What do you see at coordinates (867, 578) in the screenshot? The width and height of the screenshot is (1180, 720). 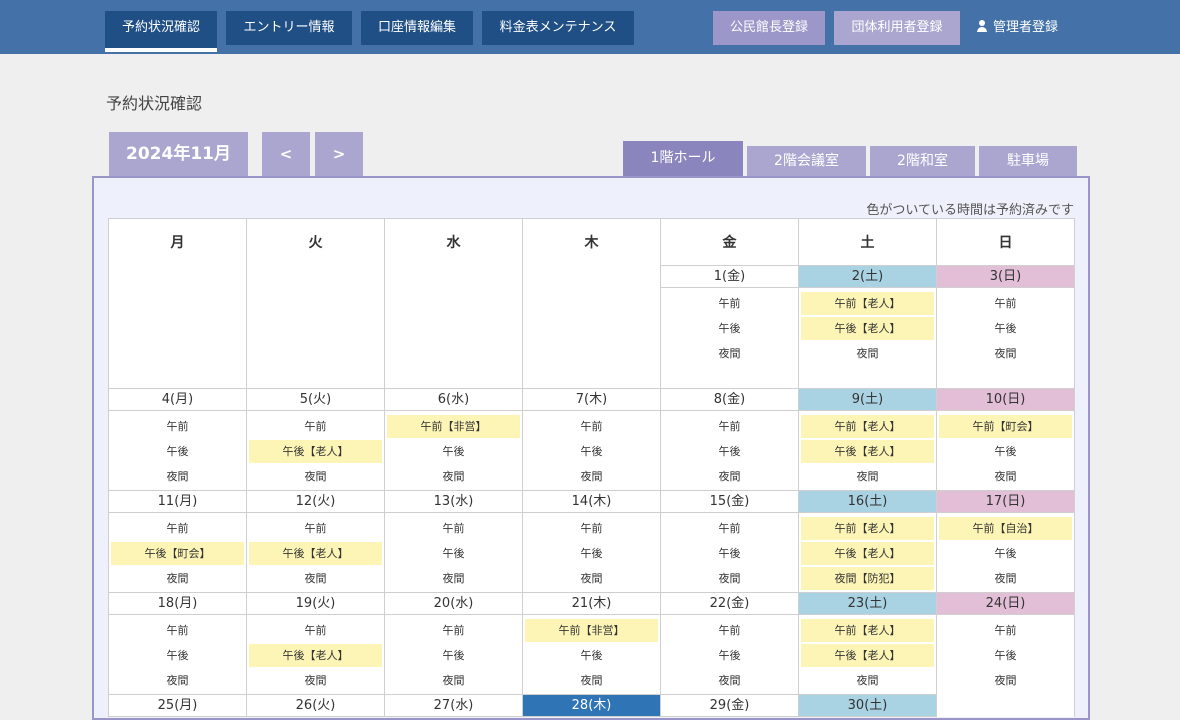 I see `booked-time-slot: 夜間【防犯】` at bounding box center [867, 578].